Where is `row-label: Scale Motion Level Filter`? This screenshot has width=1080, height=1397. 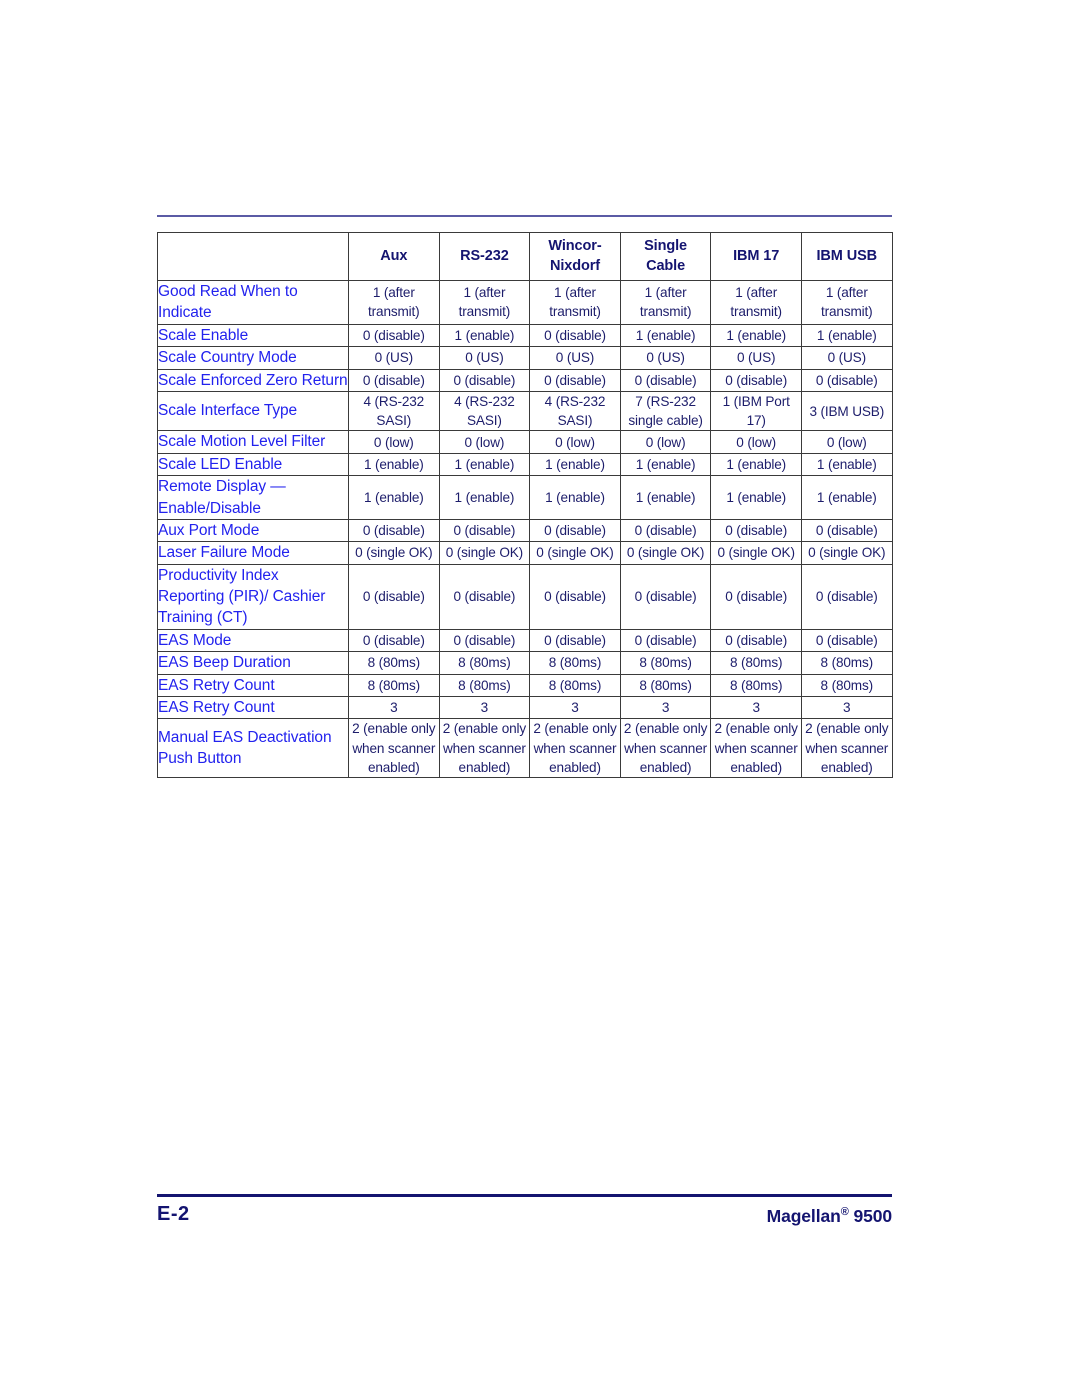 row-label: Scale Motion Level Filter is located at coordinates (253, 442).